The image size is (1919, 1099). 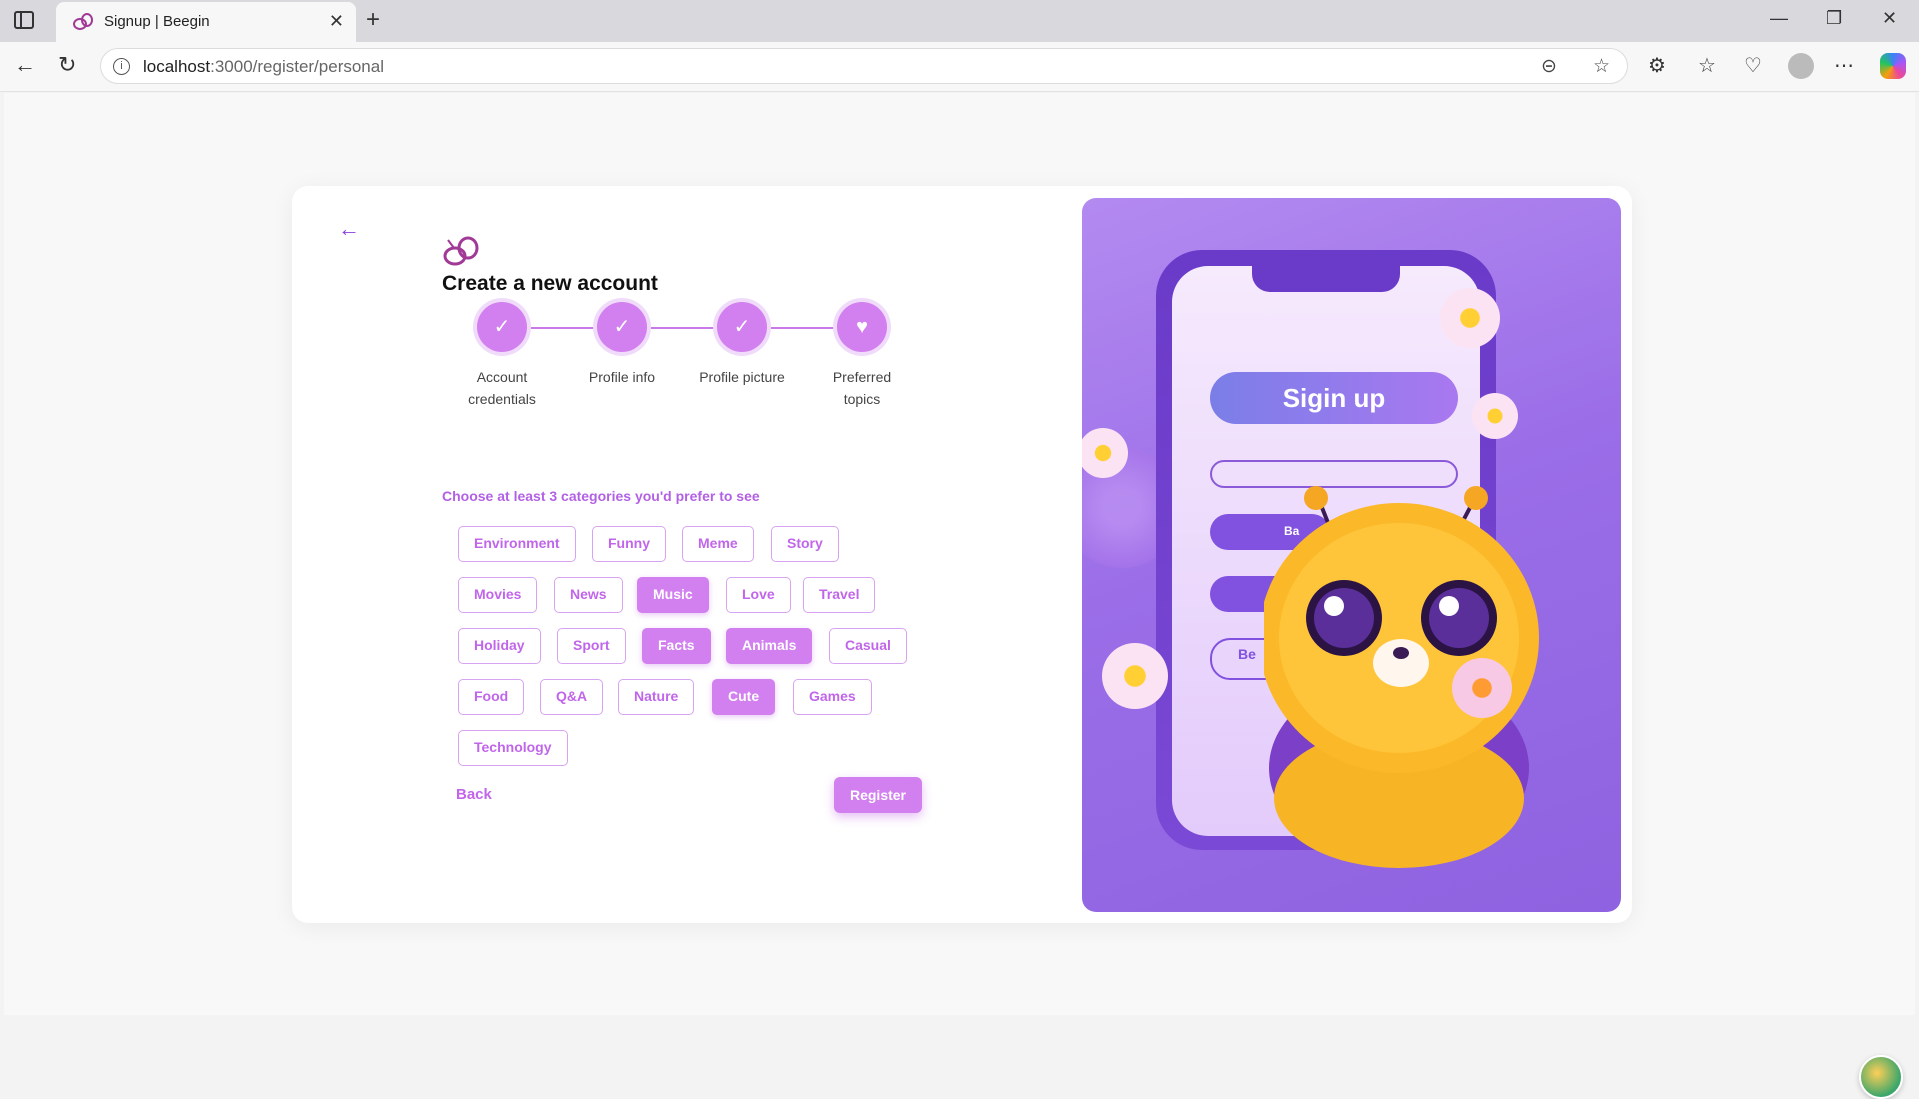 I want to click on phone-notch, so click(x=1326, y=279).